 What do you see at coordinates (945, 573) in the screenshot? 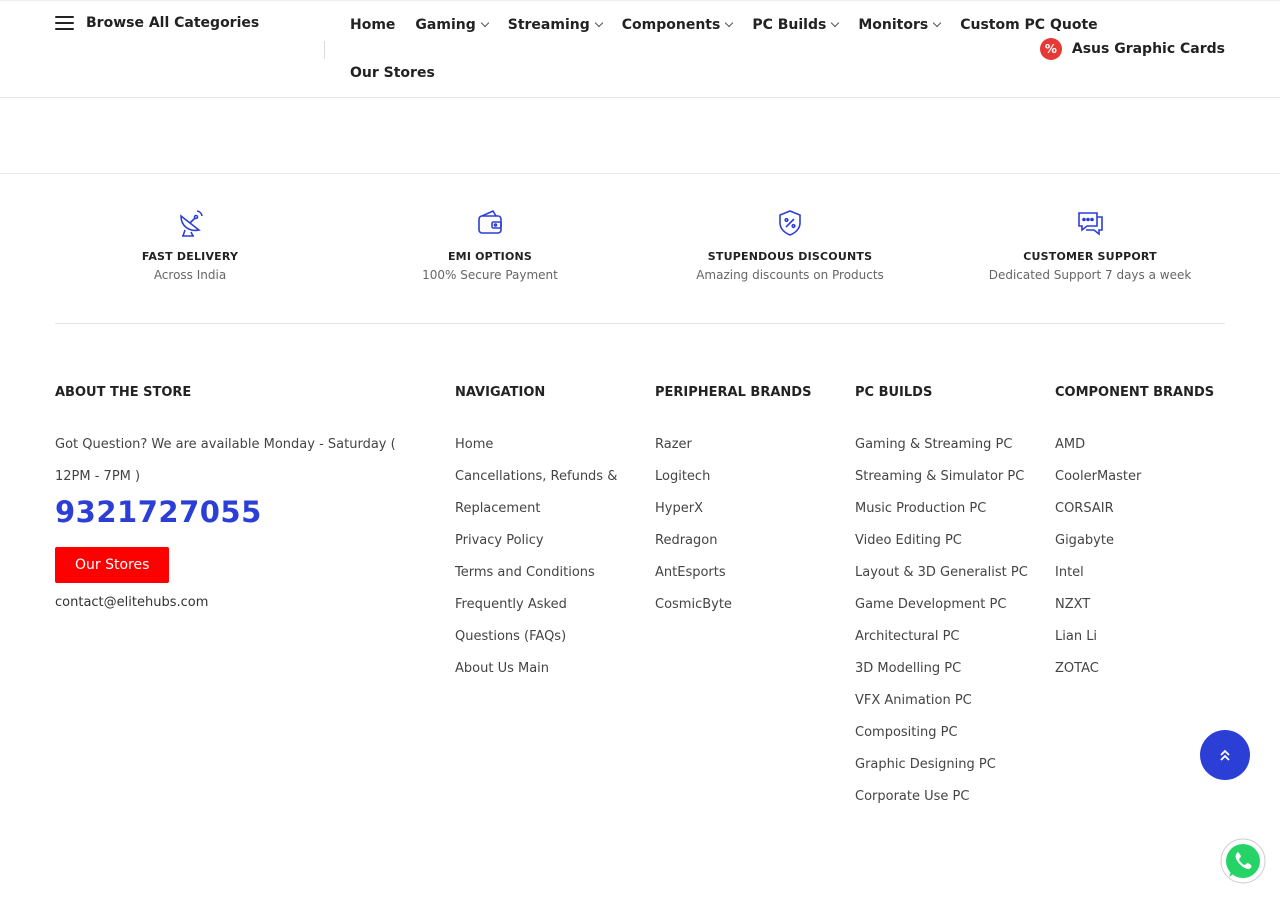
I see `footer-link: Layout & 3D Generalist PC` at bounding box center [945, 573].